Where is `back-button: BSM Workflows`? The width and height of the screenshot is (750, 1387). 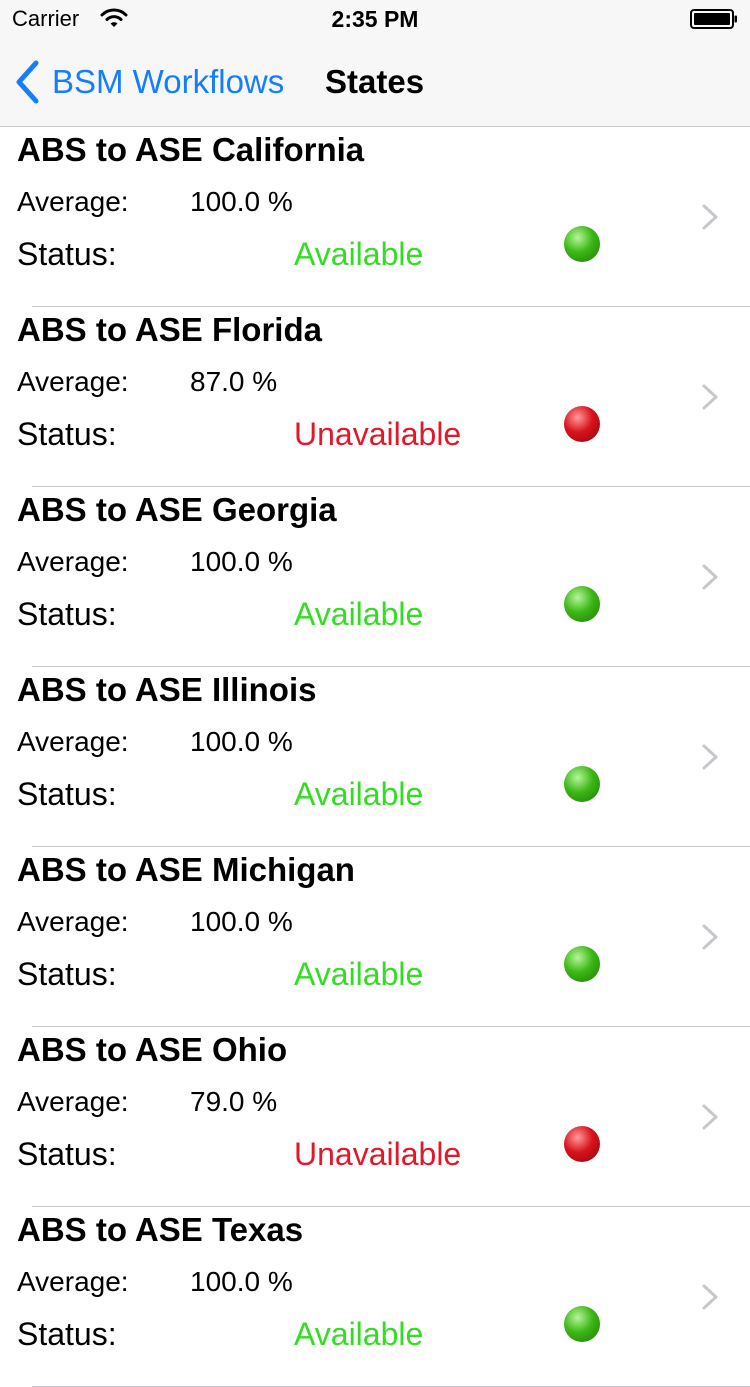 back-button: BSM Workflows is located at coordinates (149, 82).